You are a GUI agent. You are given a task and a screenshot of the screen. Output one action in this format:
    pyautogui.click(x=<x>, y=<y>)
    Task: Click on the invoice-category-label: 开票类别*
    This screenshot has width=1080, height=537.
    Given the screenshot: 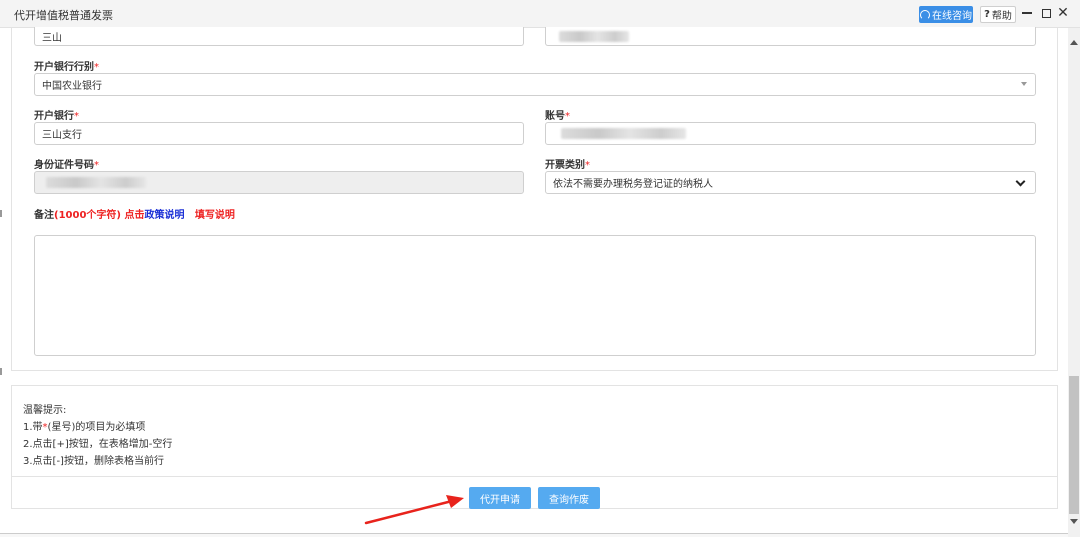 What is the action you would take?
    pyautogui.click(x=567, y=165)
    